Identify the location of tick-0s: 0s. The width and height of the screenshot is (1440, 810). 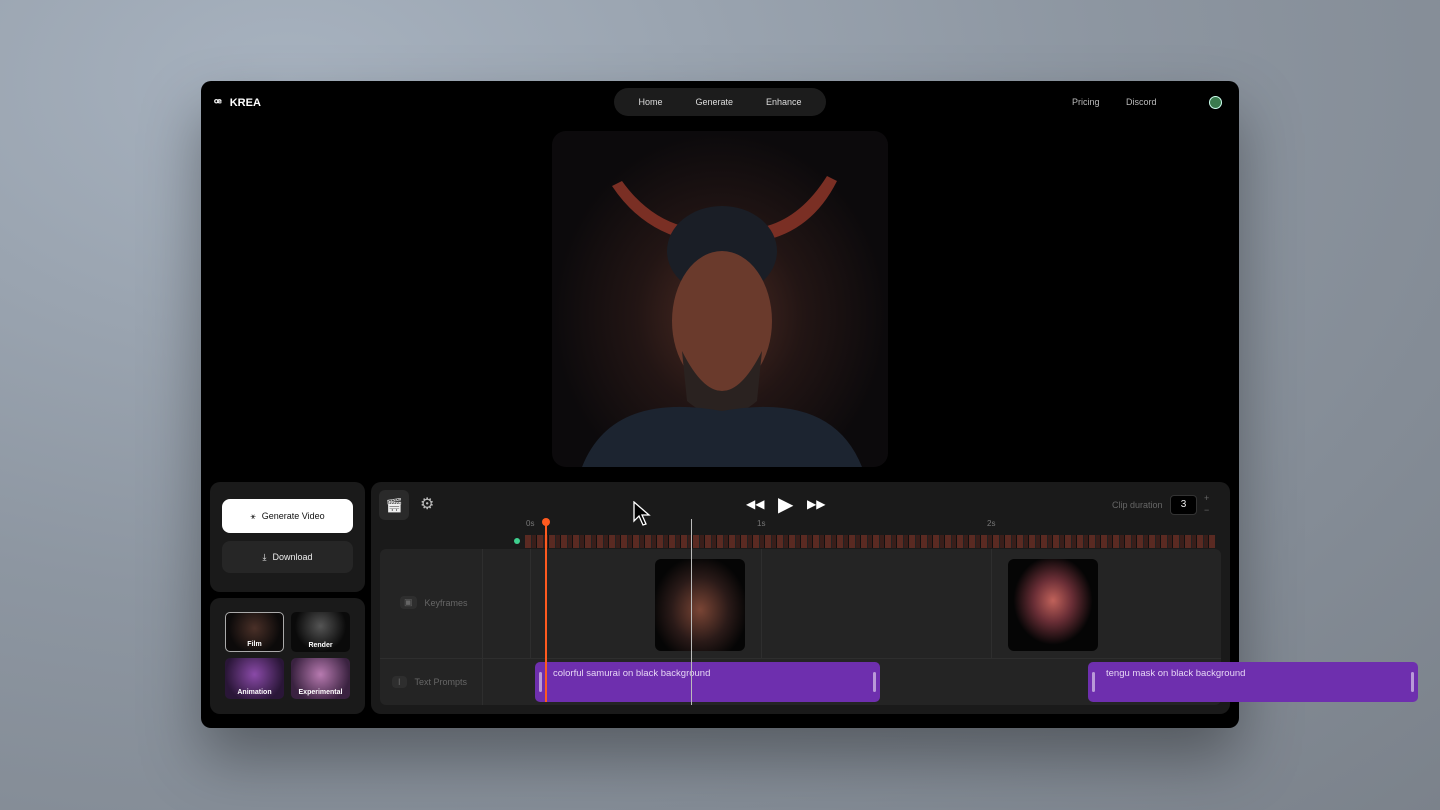
(530, 523).